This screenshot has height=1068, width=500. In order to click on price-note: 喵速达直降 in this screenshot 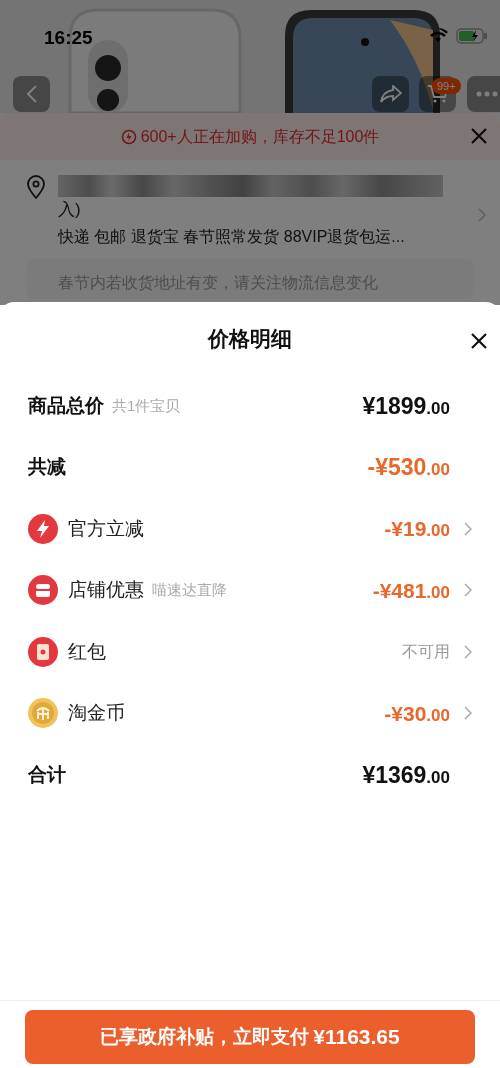, I will do `click(189, 590)`.